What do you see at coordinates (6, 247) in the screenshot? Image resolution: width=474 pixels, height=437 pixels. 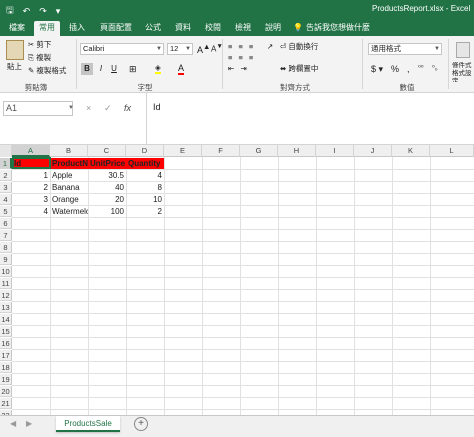 I see `row-header: 8` at bounding box center [6, 247].